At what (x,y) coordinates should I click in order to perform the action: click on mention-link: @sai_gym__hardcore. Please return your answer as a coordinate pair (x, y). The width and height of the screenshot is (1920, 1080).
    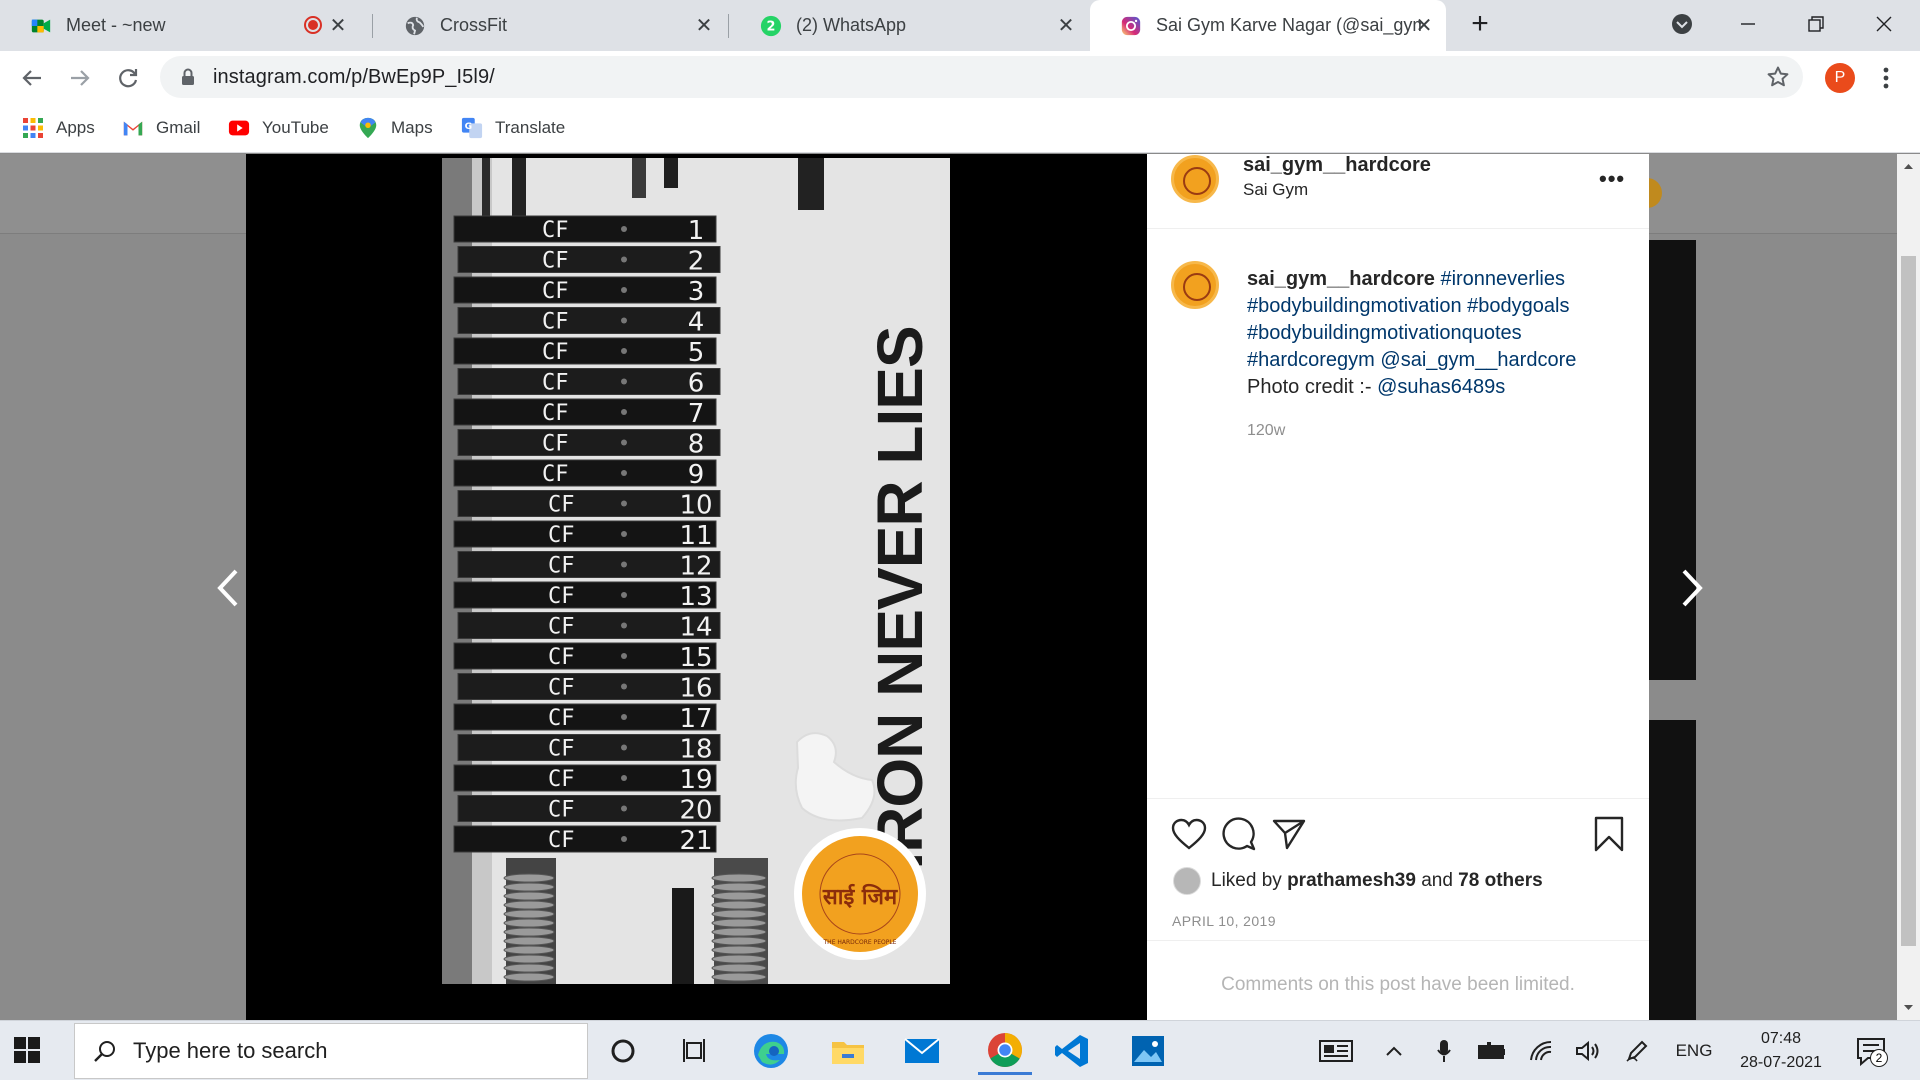
    Looking at the image, I should click on (1478, 360).